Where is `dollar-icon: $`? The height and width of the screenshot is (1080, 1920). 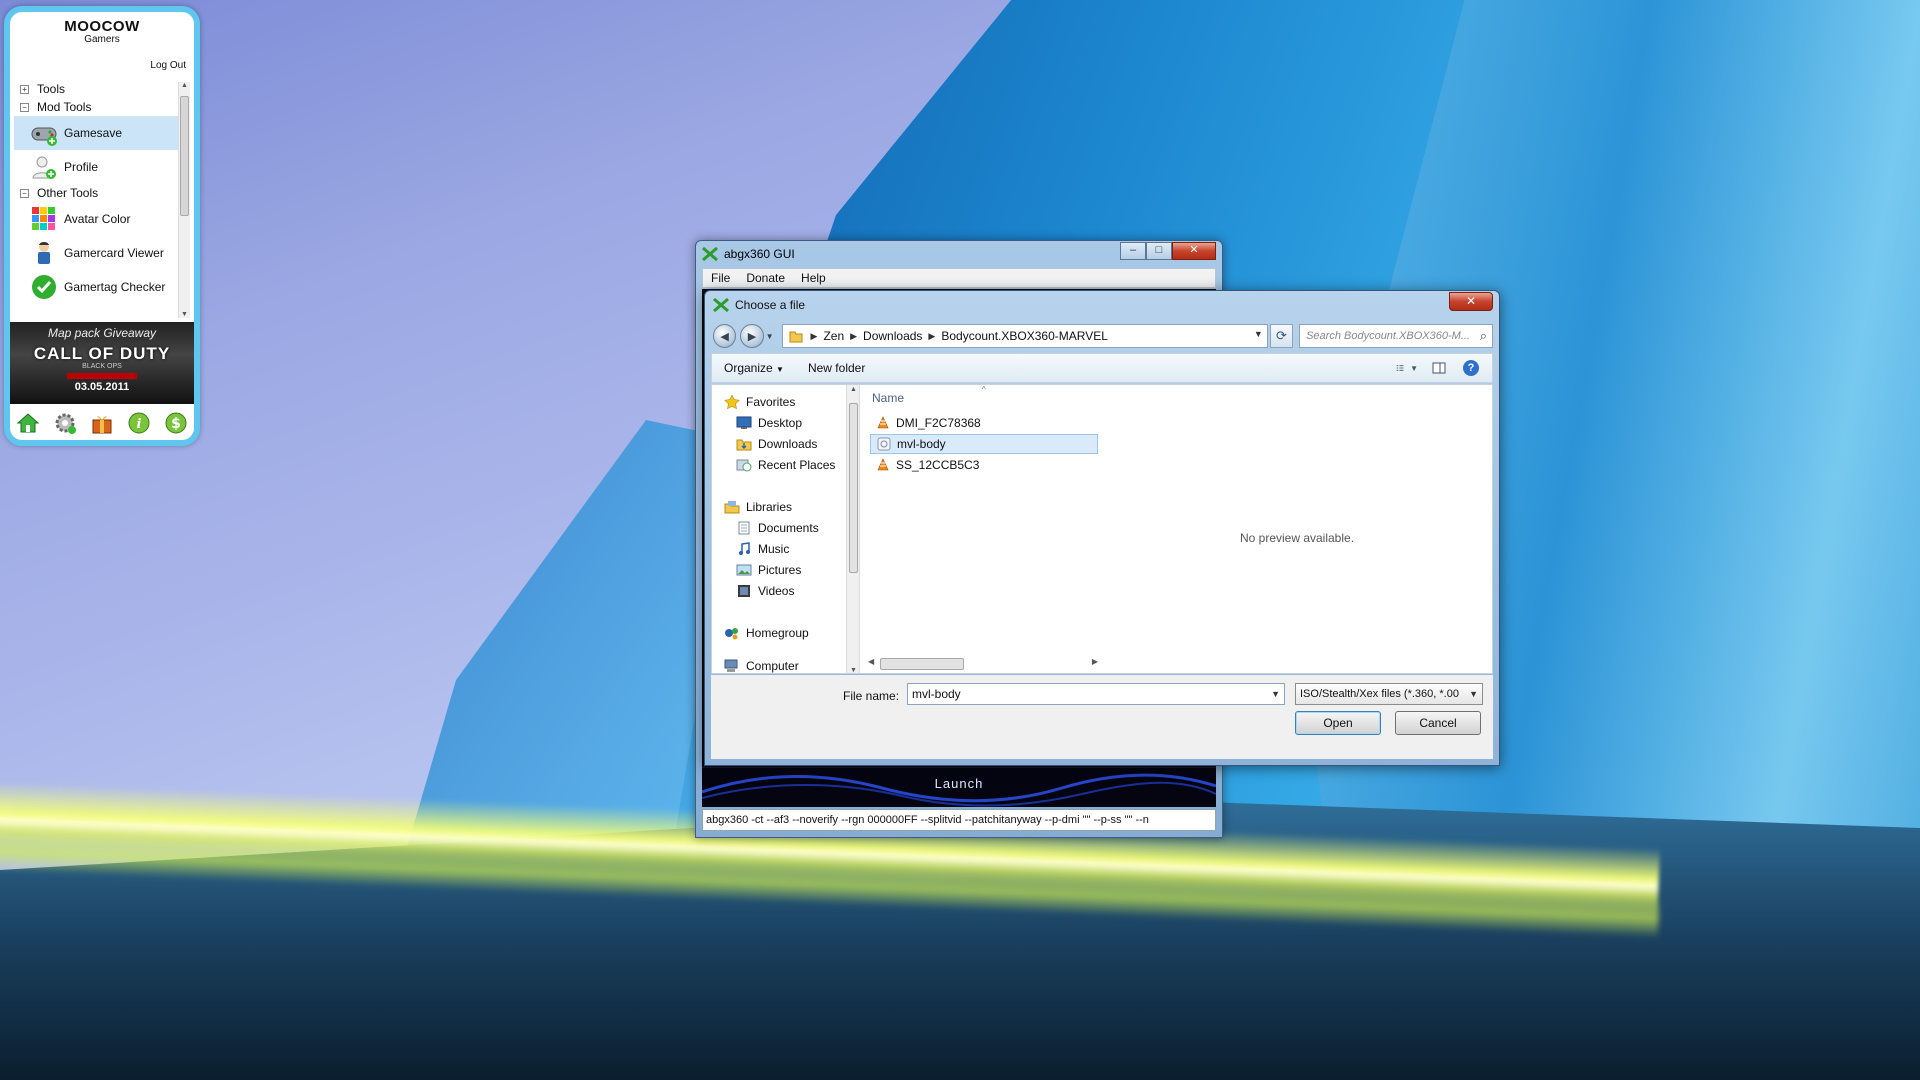 dollar-icon: $ is located at coordinates (176, 423).